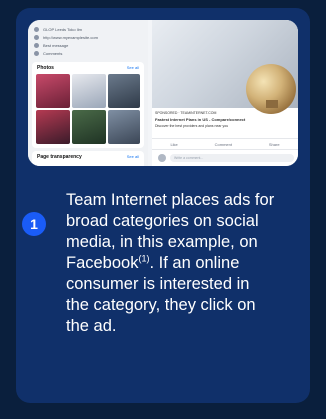 This screenshot has height=419, width=326. Describe the element at coordinates (225, 67) in the screenshot. I see `ad-image` at that location.